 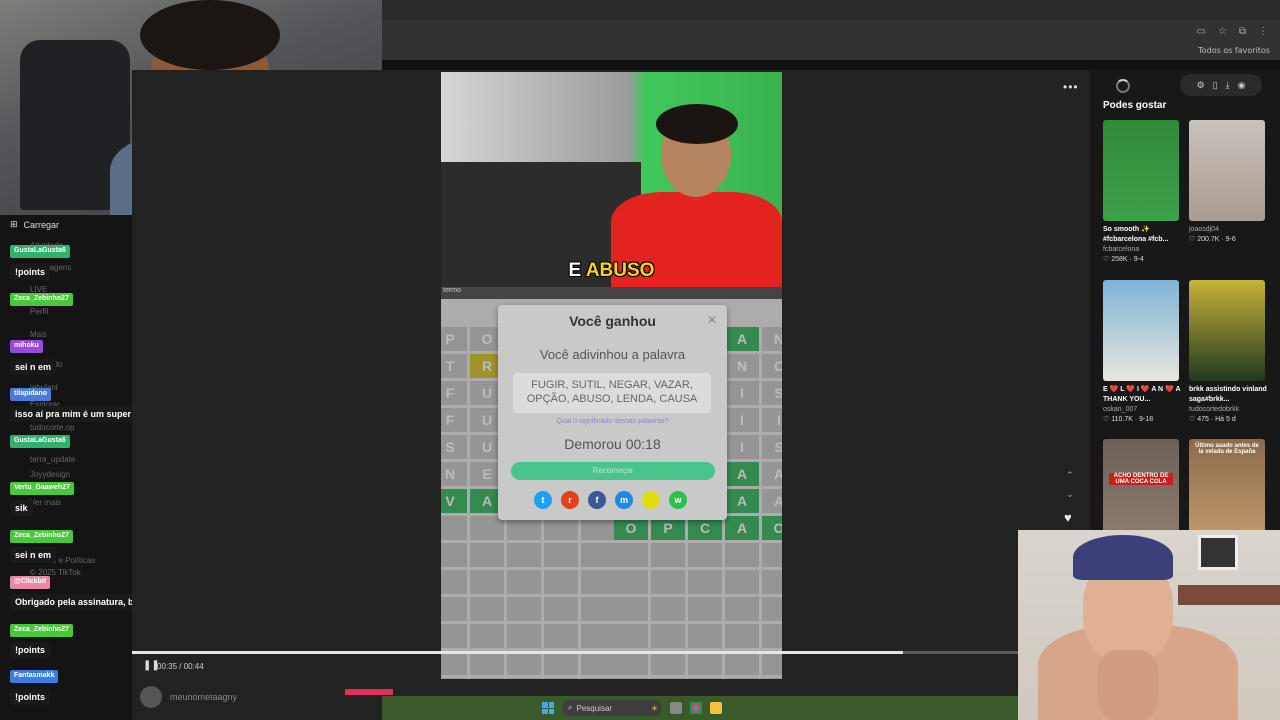 I want to click on video-caption: E ABUSO, so click(x=611, y=271).